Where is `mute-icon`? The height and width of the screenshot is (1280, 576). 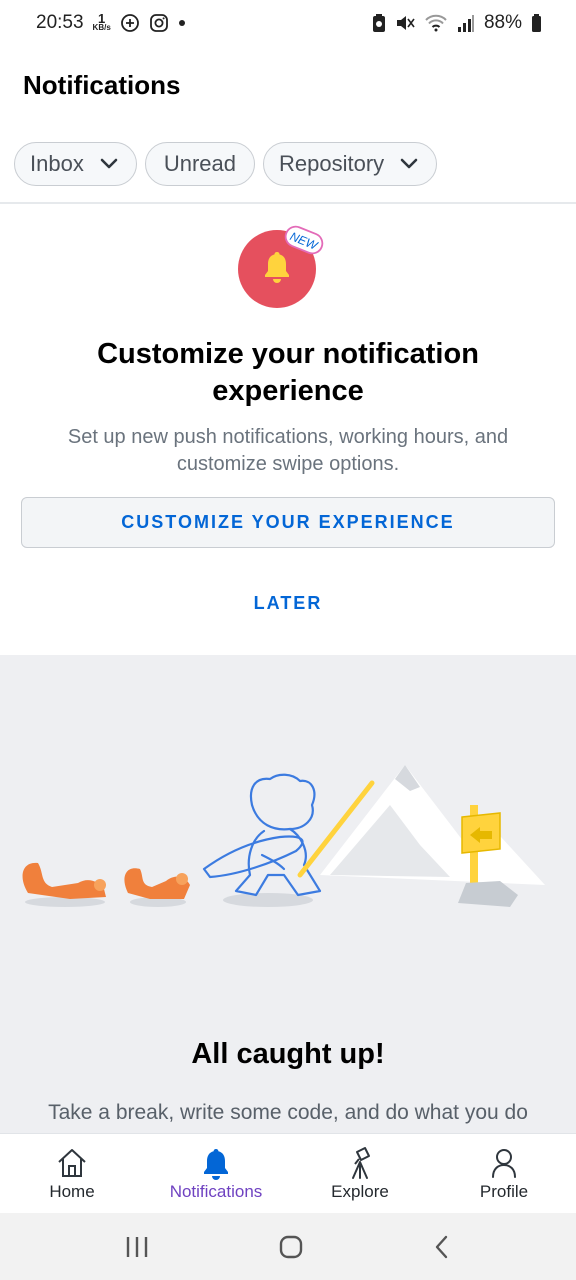 mute-icon is located at coordinates (405, 23).